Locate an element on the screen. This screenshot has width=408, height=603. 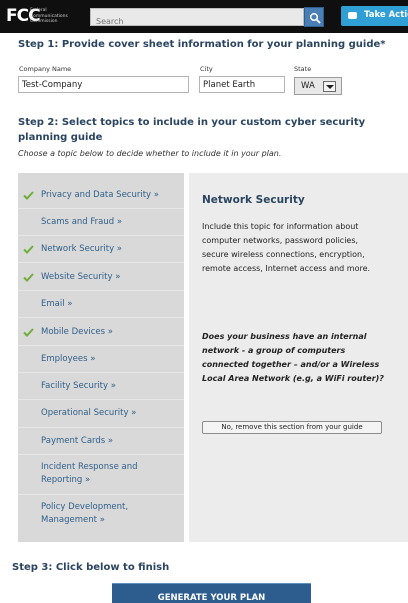
topic-item-policy: Policy Development, Management » is located at coordinates (101, 515).